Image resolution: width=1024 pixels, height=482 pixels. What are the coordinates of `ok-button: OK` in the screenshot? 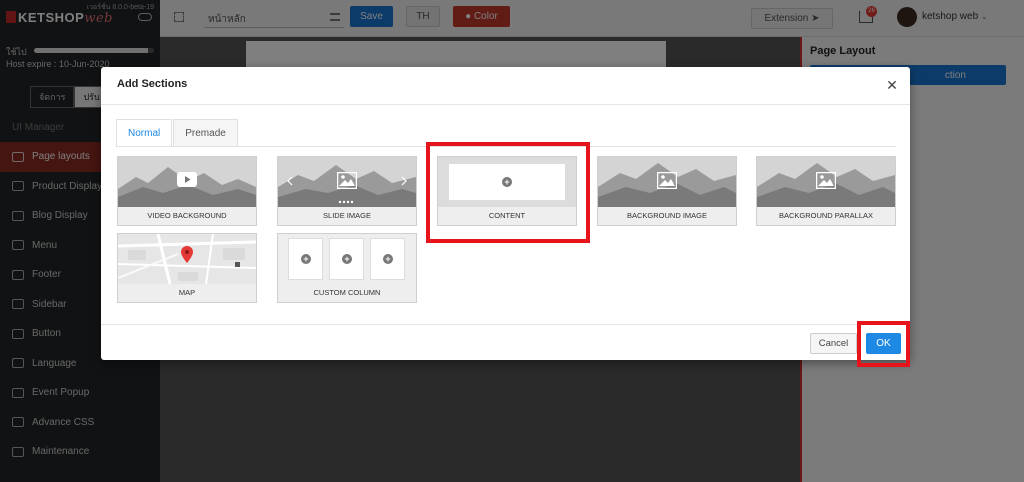 It's located at (883, 343).